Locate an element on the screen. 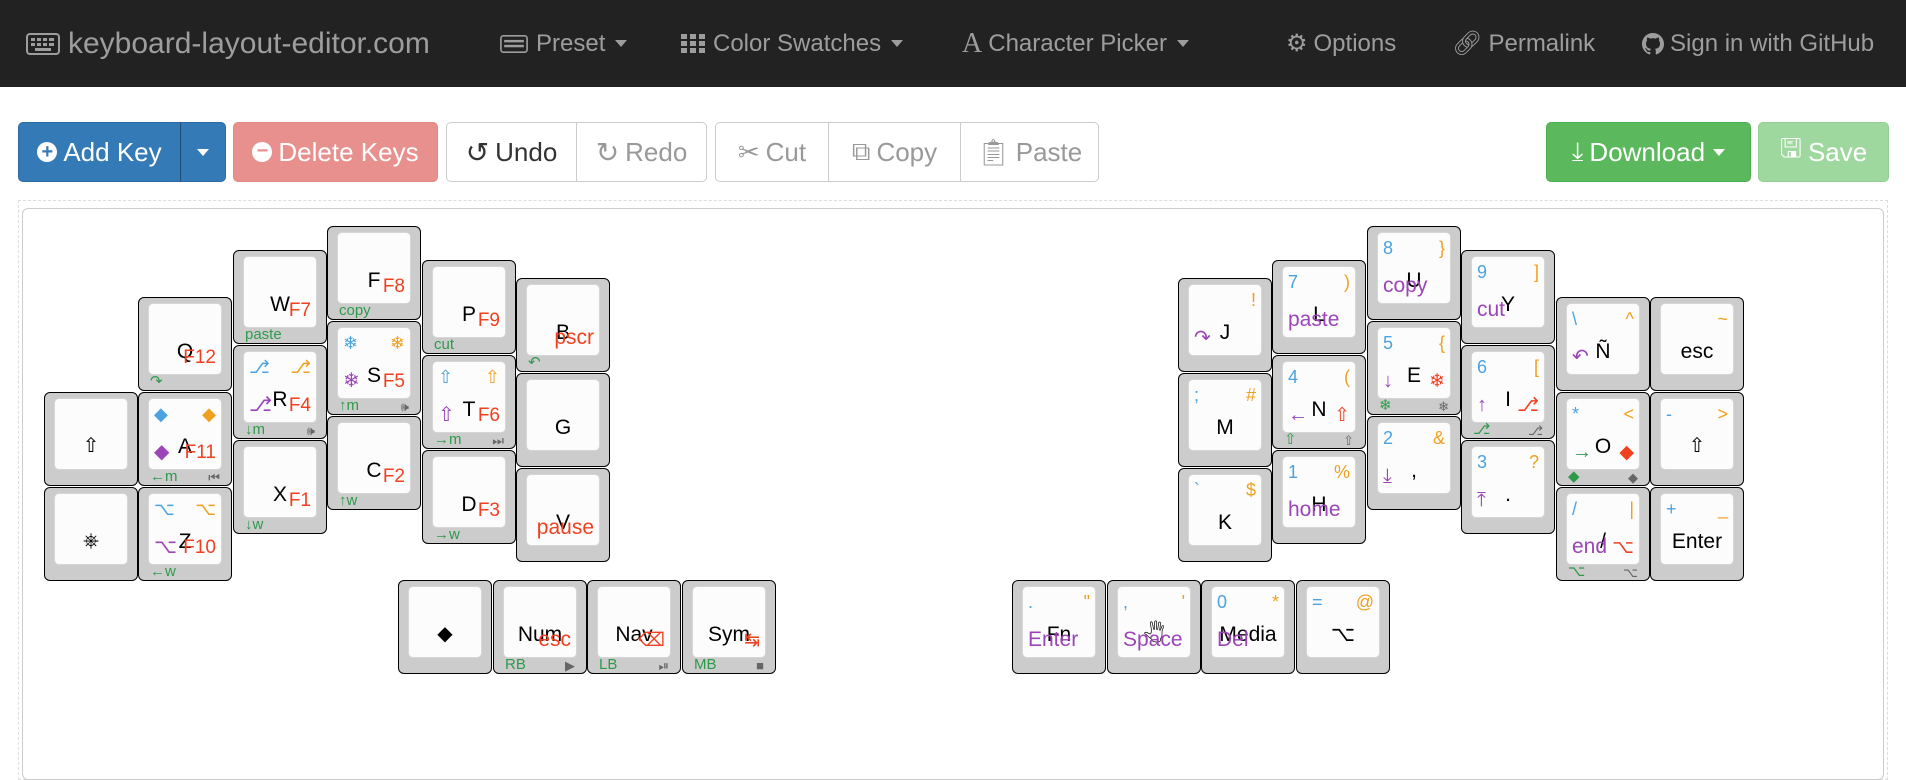 This screenshot has height=780, width=1906. key-f: F F8 copy is located at coordinates (374, 273).